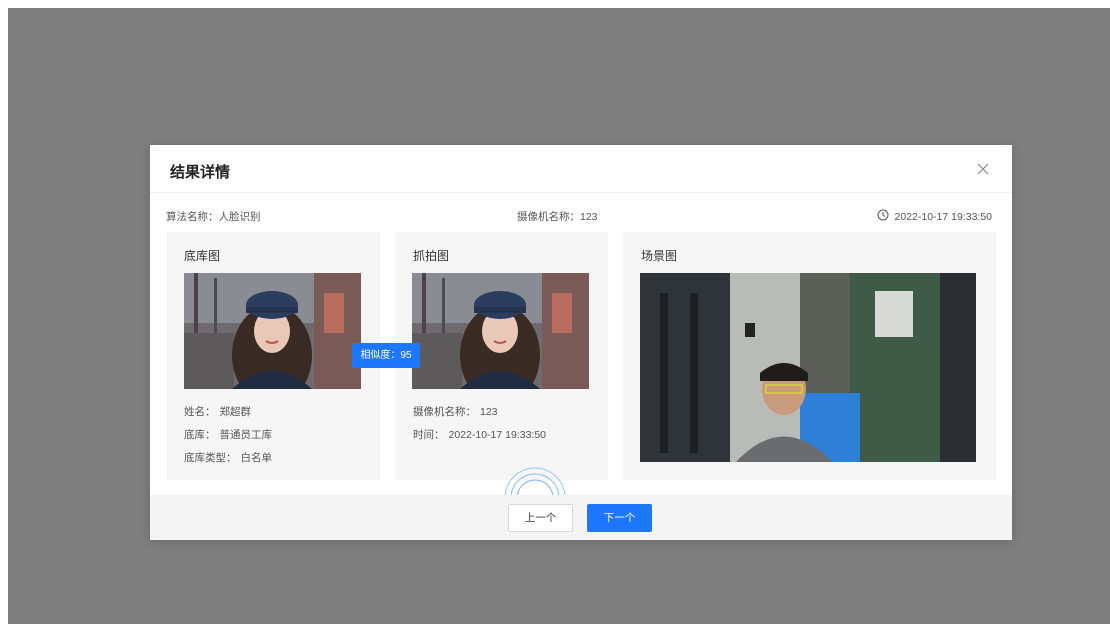 This screenshot has height=624, width=1110. What do you see at coordinates (272, 331) in the screenshot?
I see `library-face-photo` at bounding box center [272, 331].